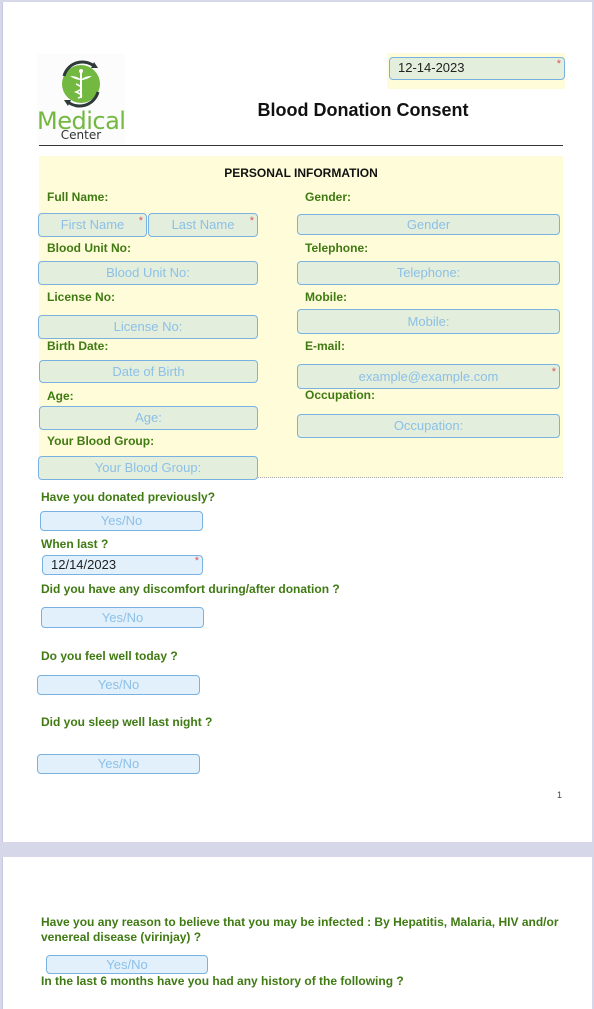 The height and width of the screenshot is (1009, 594). What do you see at coordinates (121, 521) in the screenshot?
I see `donated-previously-field: Yes/No` at bounding box center [121, 521].